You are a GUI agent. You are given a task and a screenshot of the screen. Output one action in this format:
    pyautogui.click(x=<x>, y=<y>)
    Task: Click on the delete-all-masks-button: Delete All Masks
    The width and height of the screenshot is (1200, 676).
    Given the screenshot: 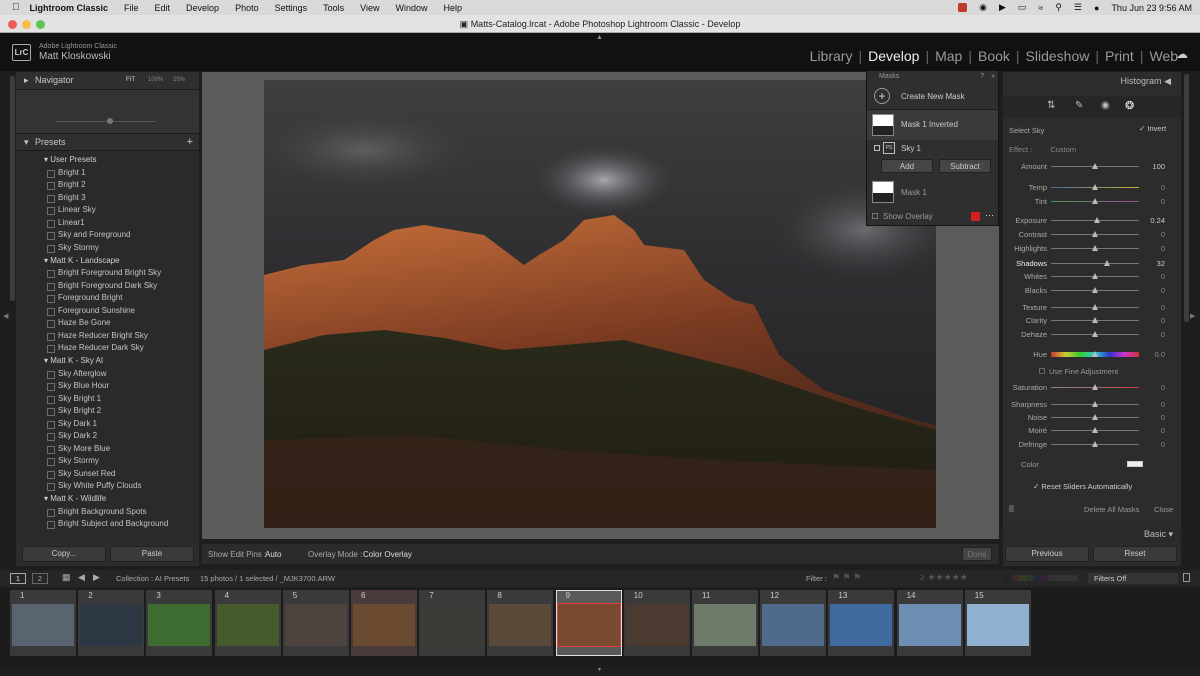 What is the action you would take?
    pyautogui.click(x=1111, y=509)
    